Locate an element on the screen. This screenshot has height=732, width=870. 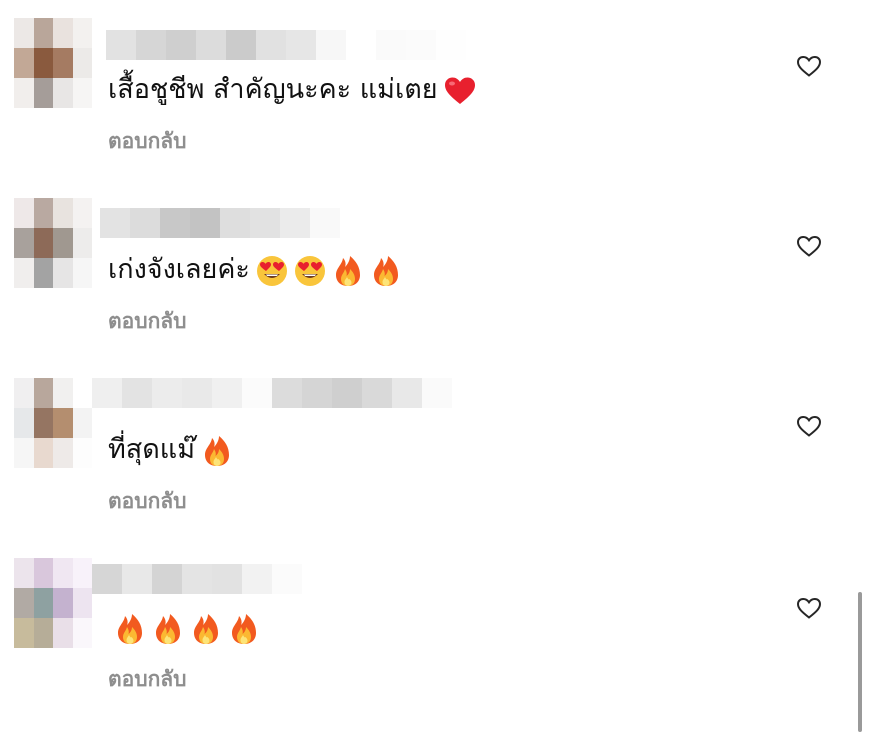
comment-text: ที่สุดแม๊ is located at coordinates (170, 450).